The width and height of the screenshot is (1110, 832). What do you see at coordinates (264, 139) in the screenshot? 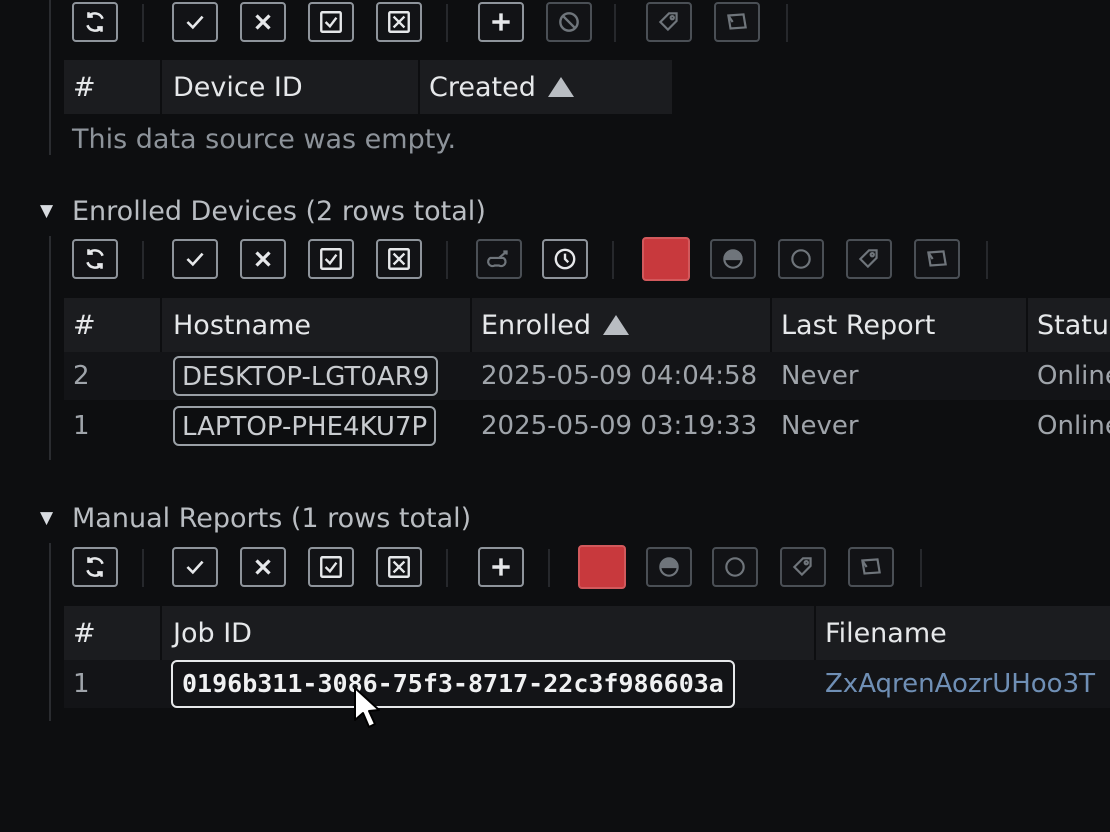
I see `empty-message: This data source was empty.` at bounding box center [264, 139].